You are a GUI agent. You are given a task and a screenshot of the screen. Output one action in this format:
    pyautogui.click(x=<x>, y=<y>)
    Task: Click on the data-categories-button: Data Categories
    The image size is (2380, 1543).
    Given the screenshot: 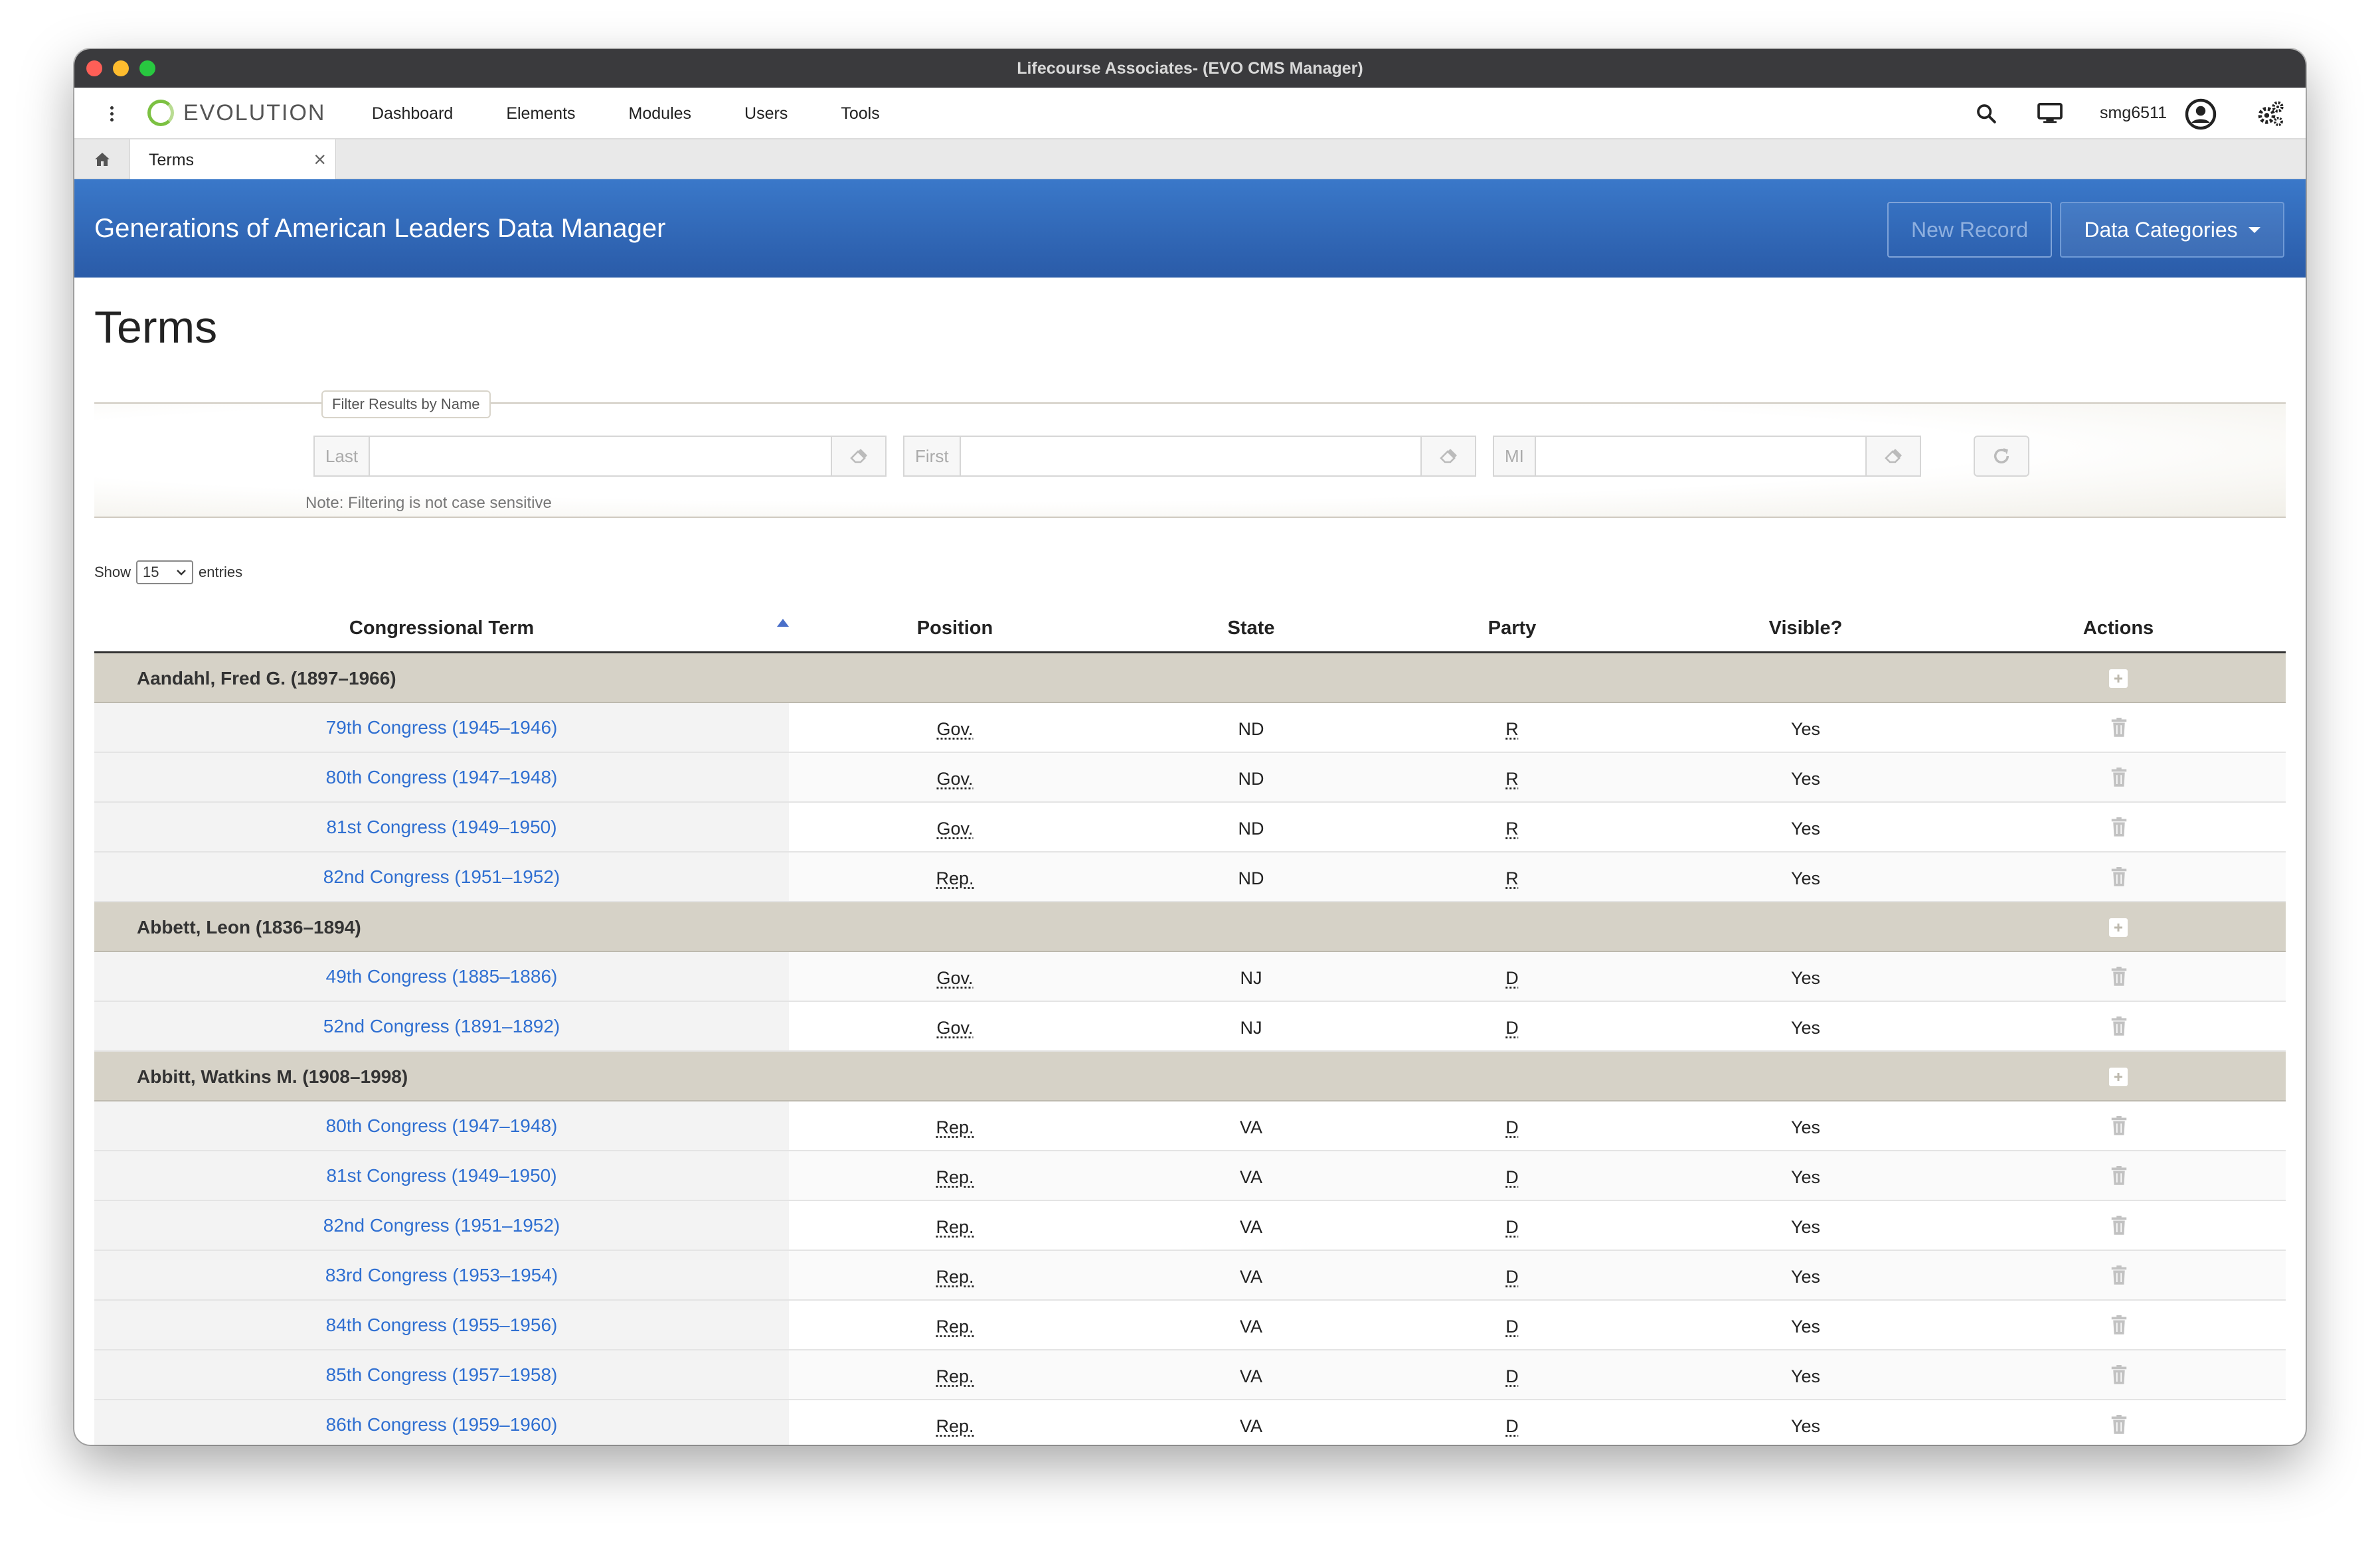 What is the action you would take?
    pyautogui.click(x=2172, y=230)
    